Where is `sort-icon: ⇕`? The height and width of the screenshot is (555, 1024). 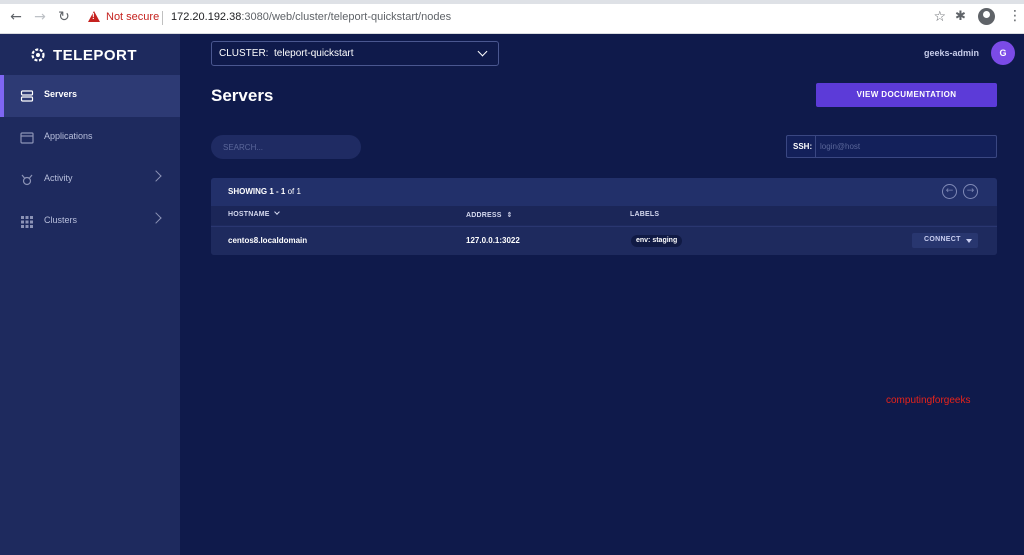
sort-icon: ⇕ is located at coordinates (509, 215).